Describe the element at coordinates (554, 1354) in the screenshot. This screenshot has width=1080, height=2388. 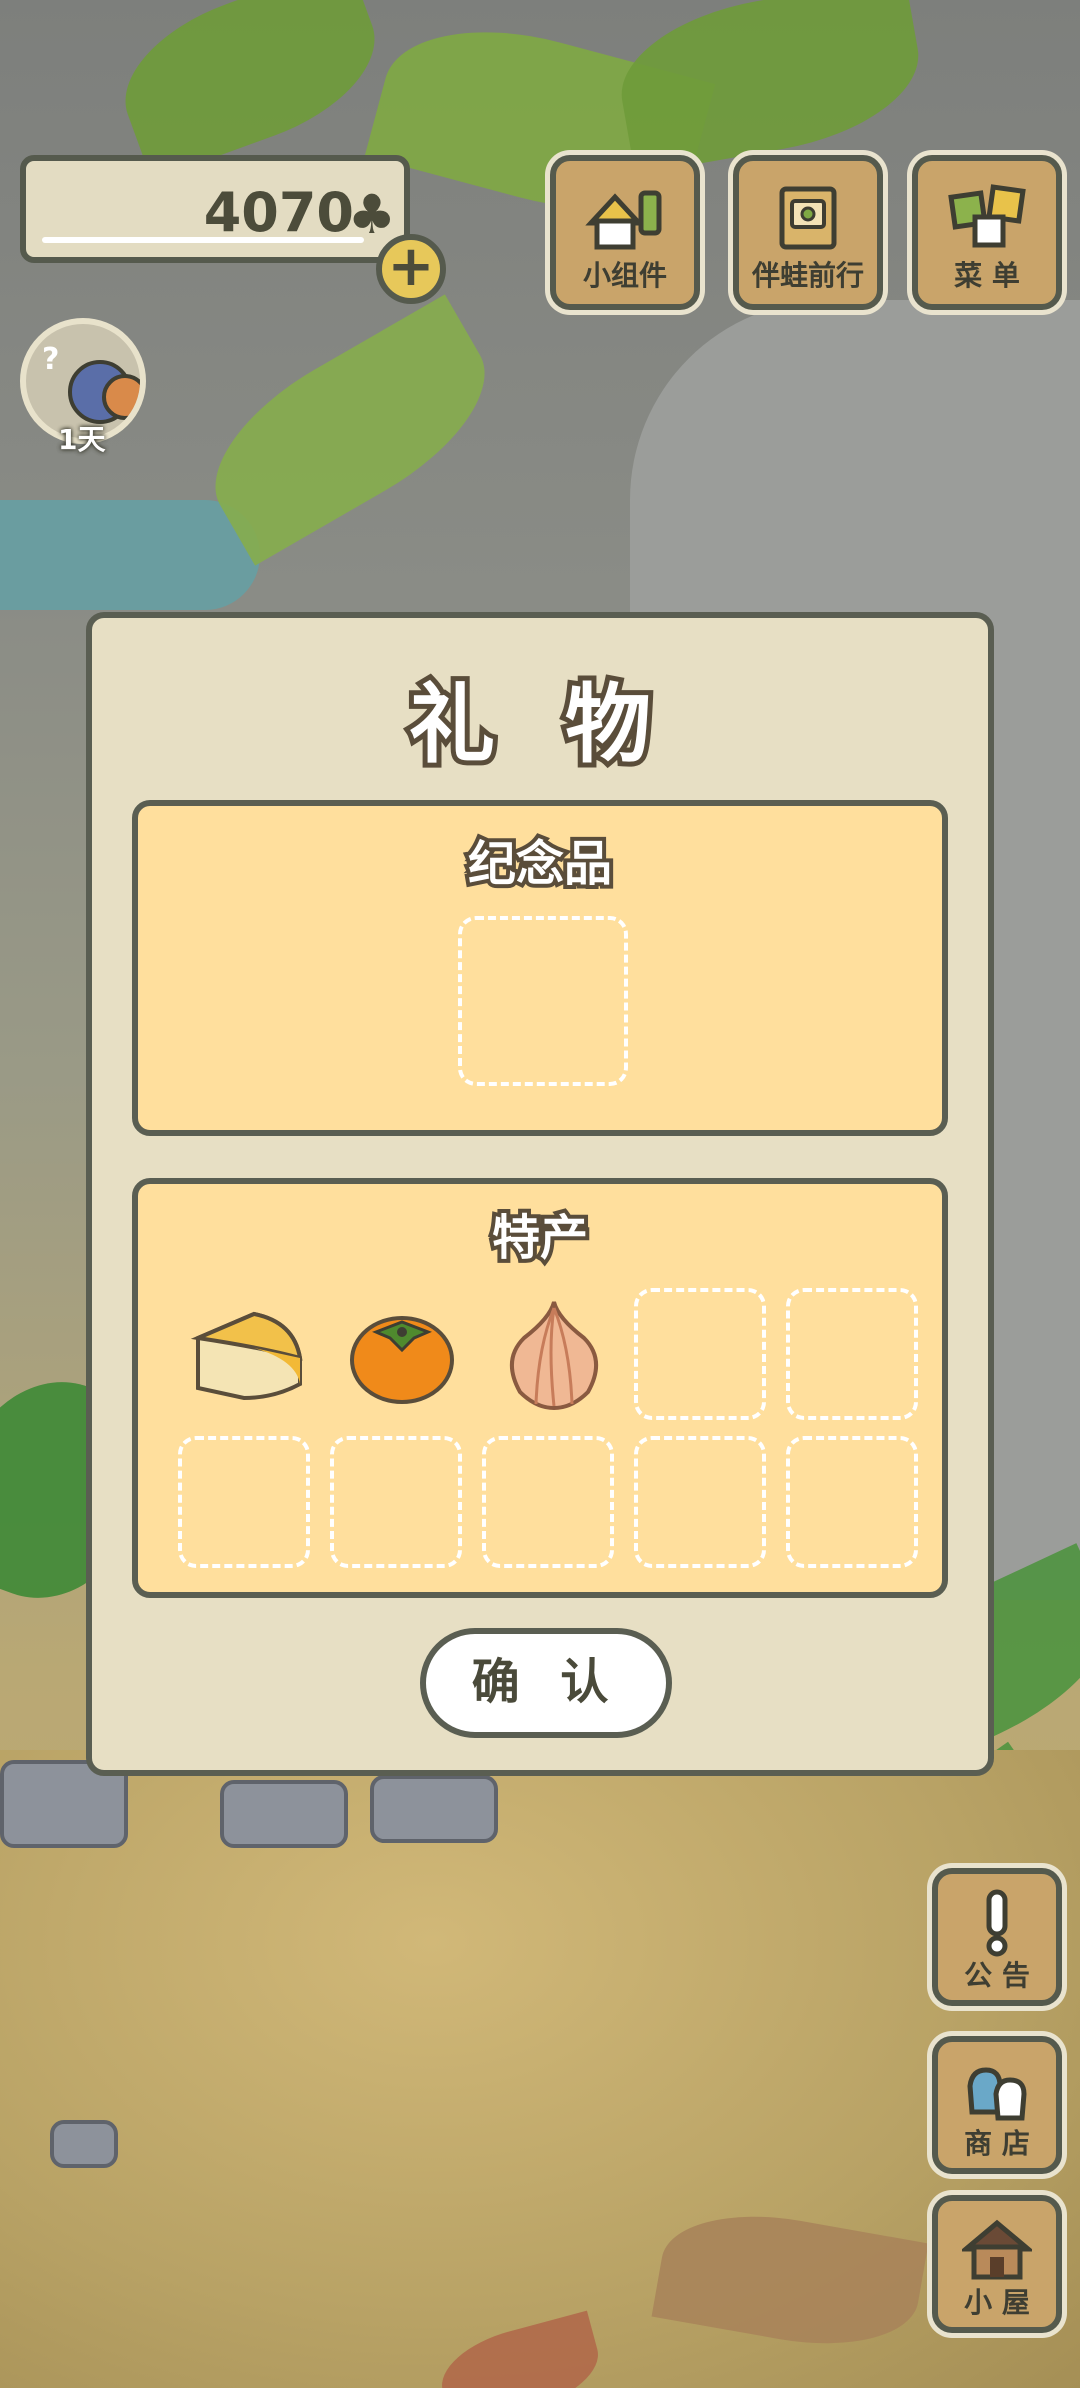
I see `onion-icon` at that location.